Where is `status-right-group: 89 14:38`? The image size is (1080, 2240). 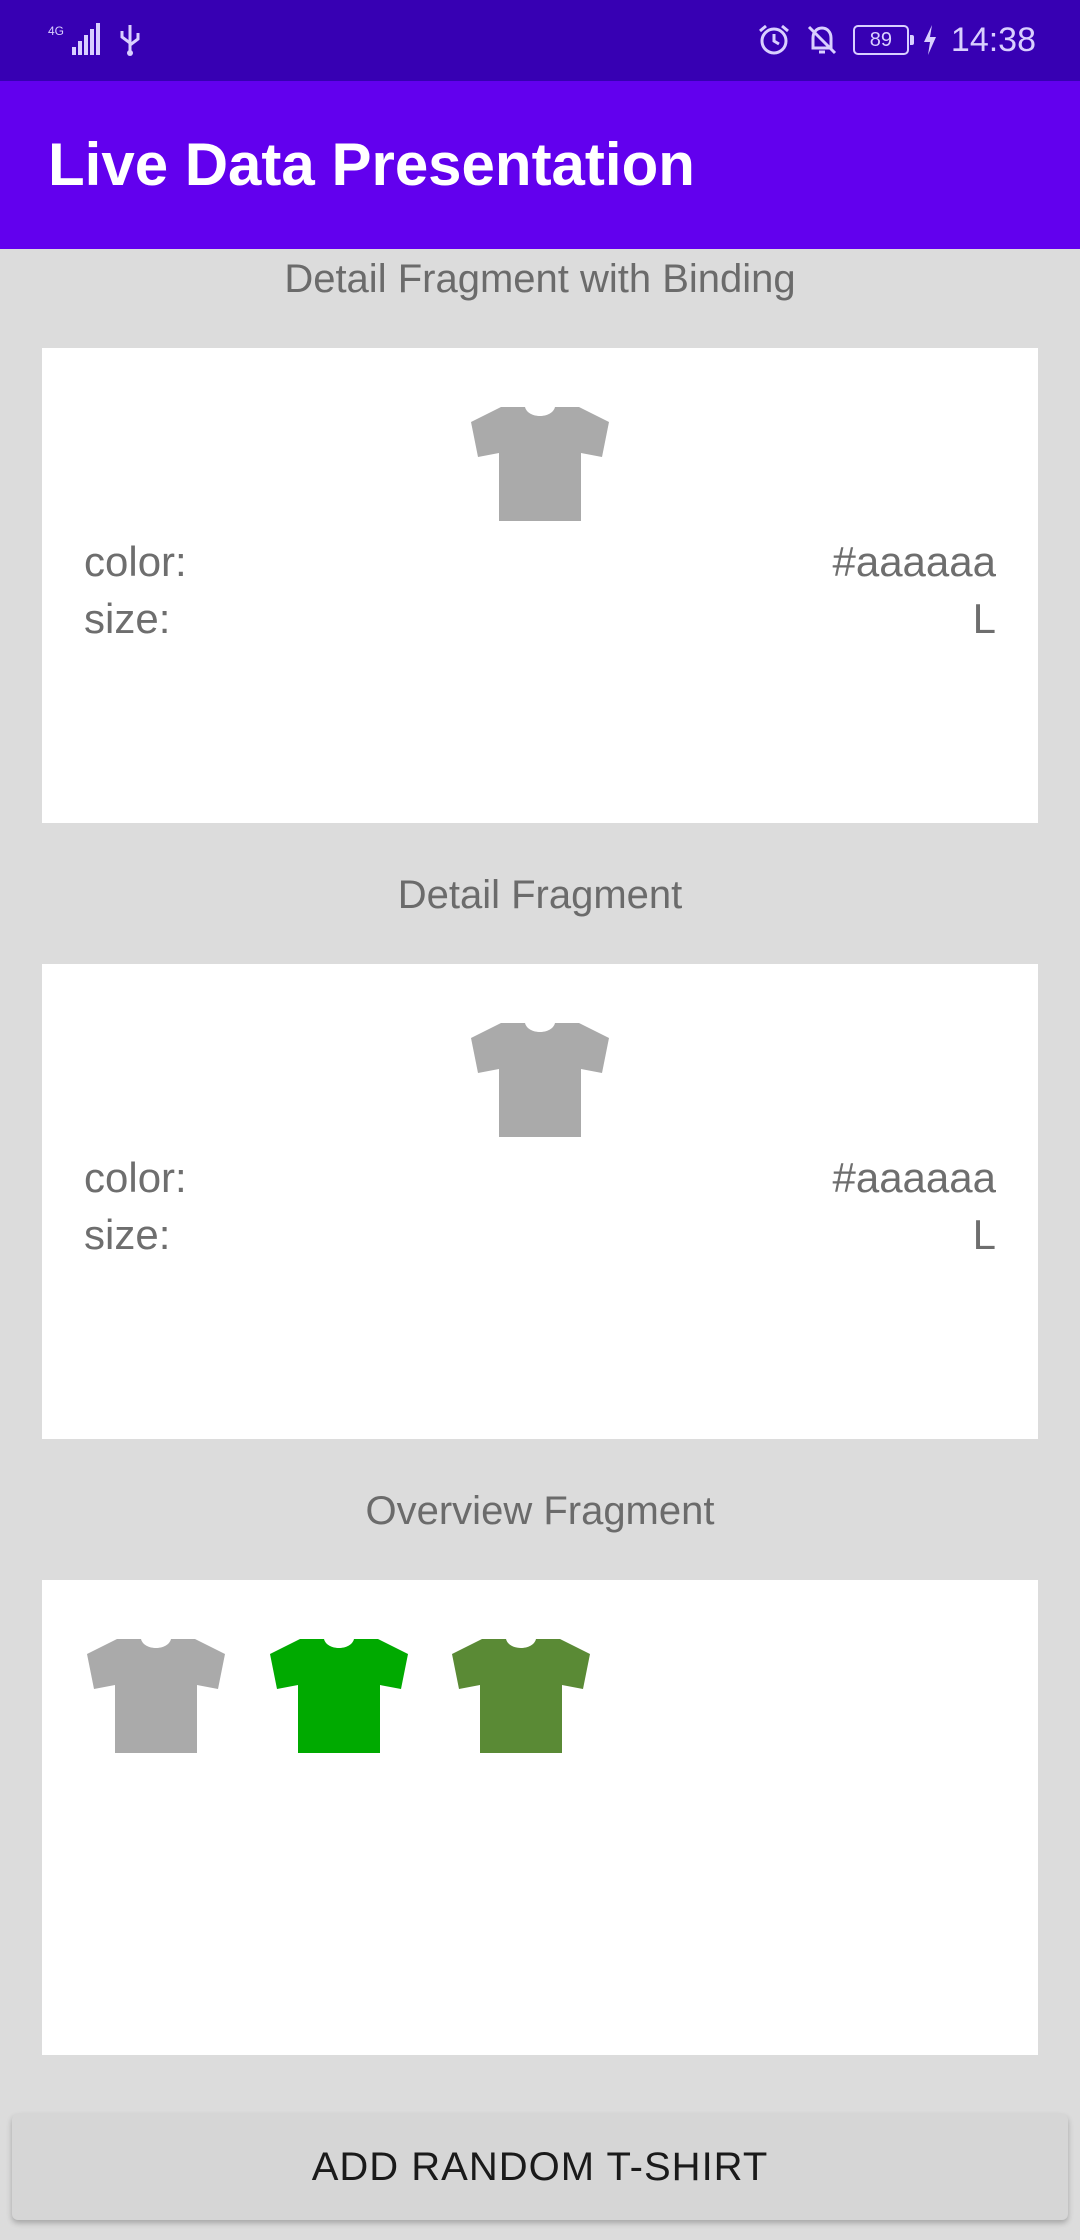
status-right-group: 89 14:38 is located at coordinates (896, 40).